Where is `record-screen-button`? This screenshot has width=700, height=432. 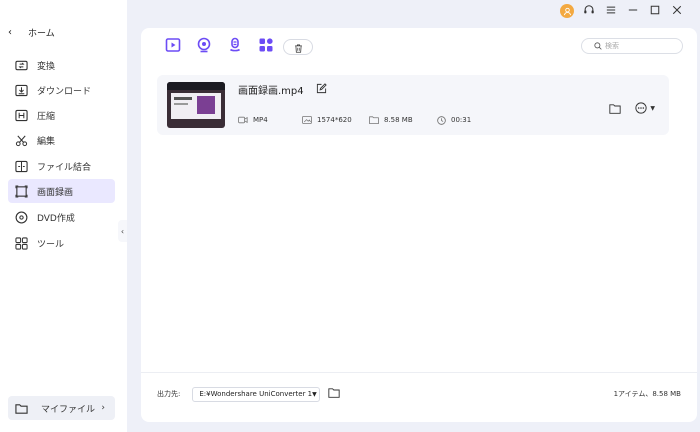 record-screen-button is located at coordinates (172, 47).